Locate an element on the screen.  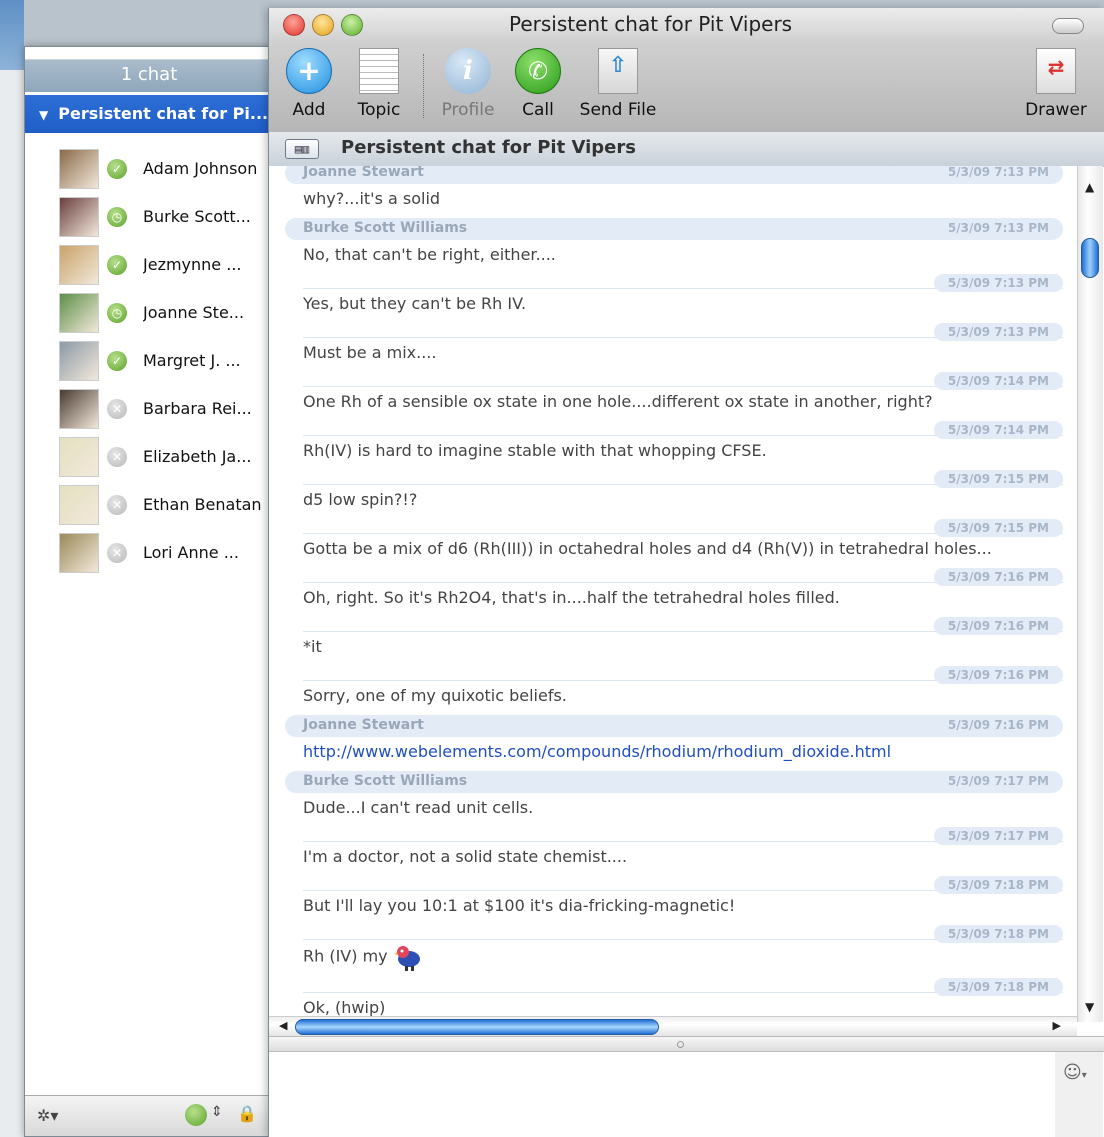
message-timestamp: 5/3/09 7:17 PM is located at coordinates (998, 781).